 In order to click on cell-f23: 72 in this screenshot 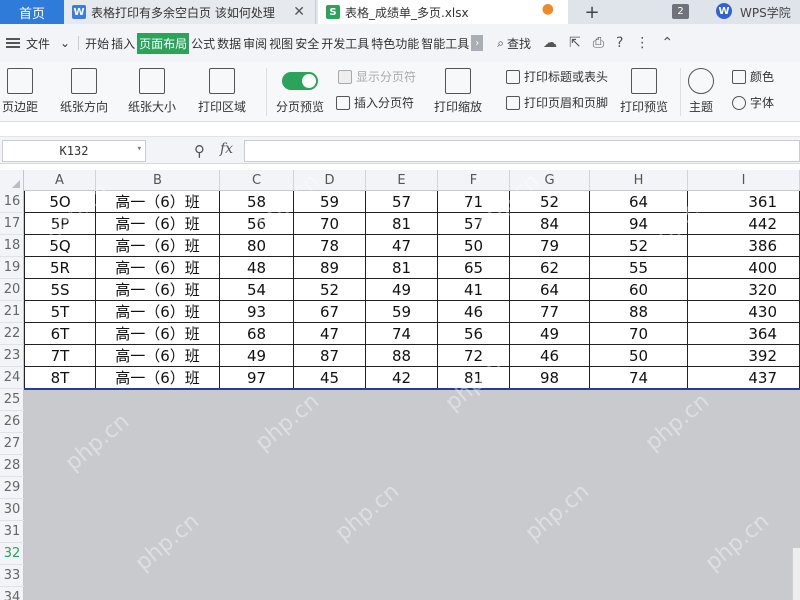, I will do `click(474, 356)`.